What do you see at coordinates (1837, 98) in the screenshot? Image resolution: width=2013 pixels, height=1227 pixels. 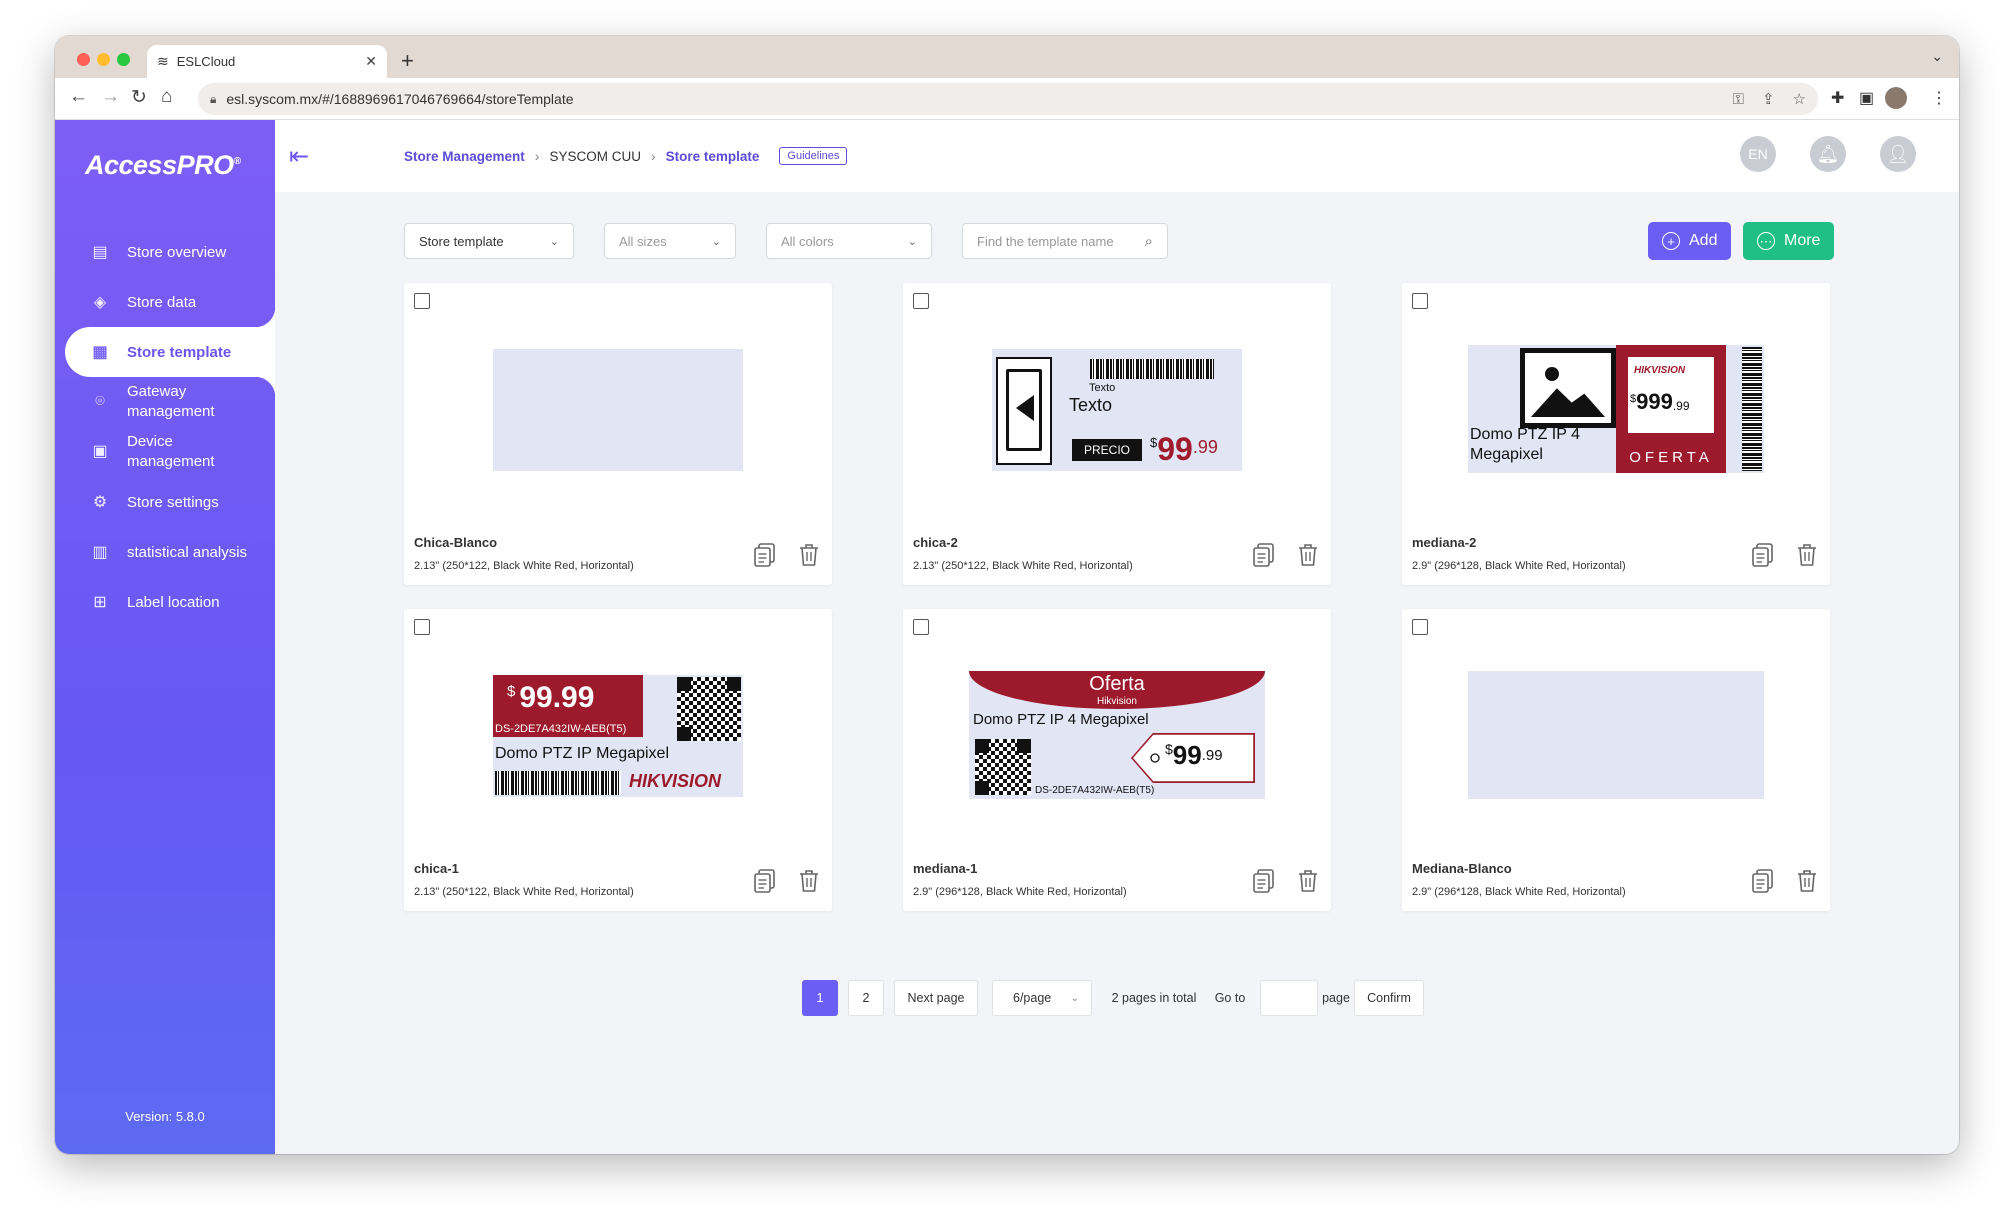 I see `extensions-icon: ✚` at bounding box center [1837, 98].